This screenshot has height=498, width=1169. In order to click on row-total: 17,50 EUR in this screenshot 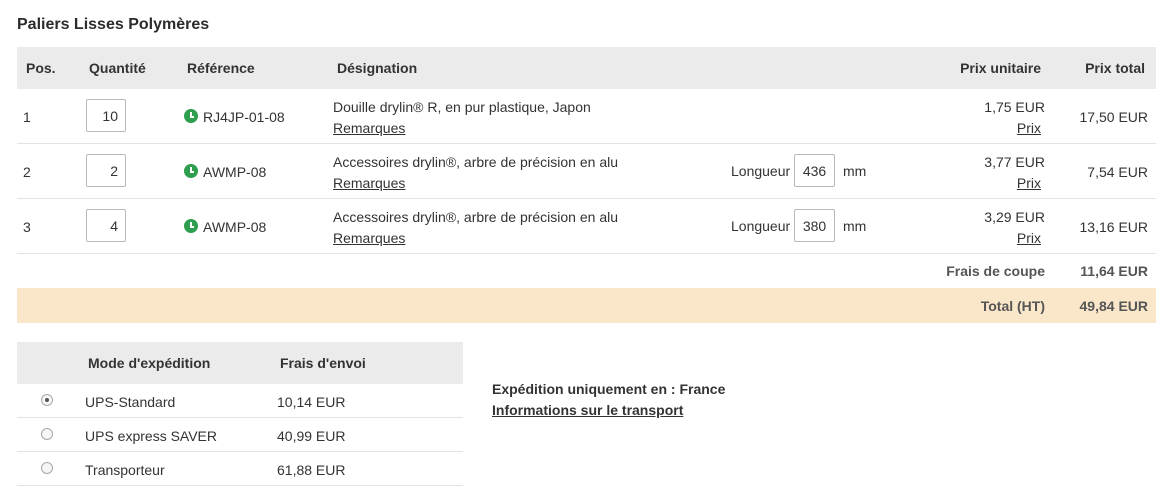, I will do `click(1113, 117)`.